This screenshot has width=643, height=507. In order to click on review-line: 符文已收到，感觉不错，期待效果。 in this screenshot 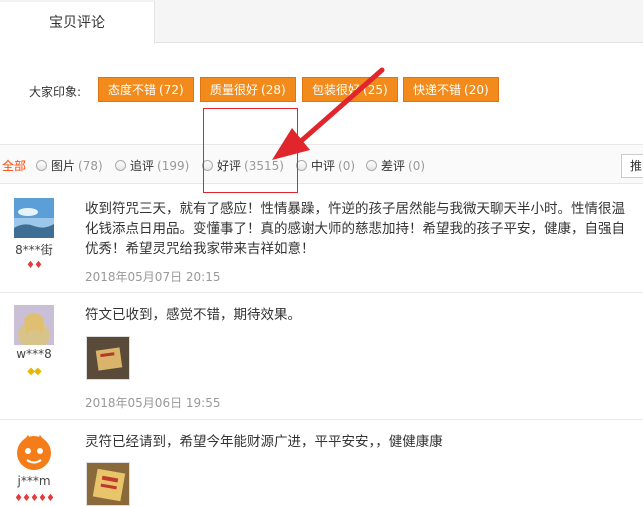, I will do `click(193, 315)`.